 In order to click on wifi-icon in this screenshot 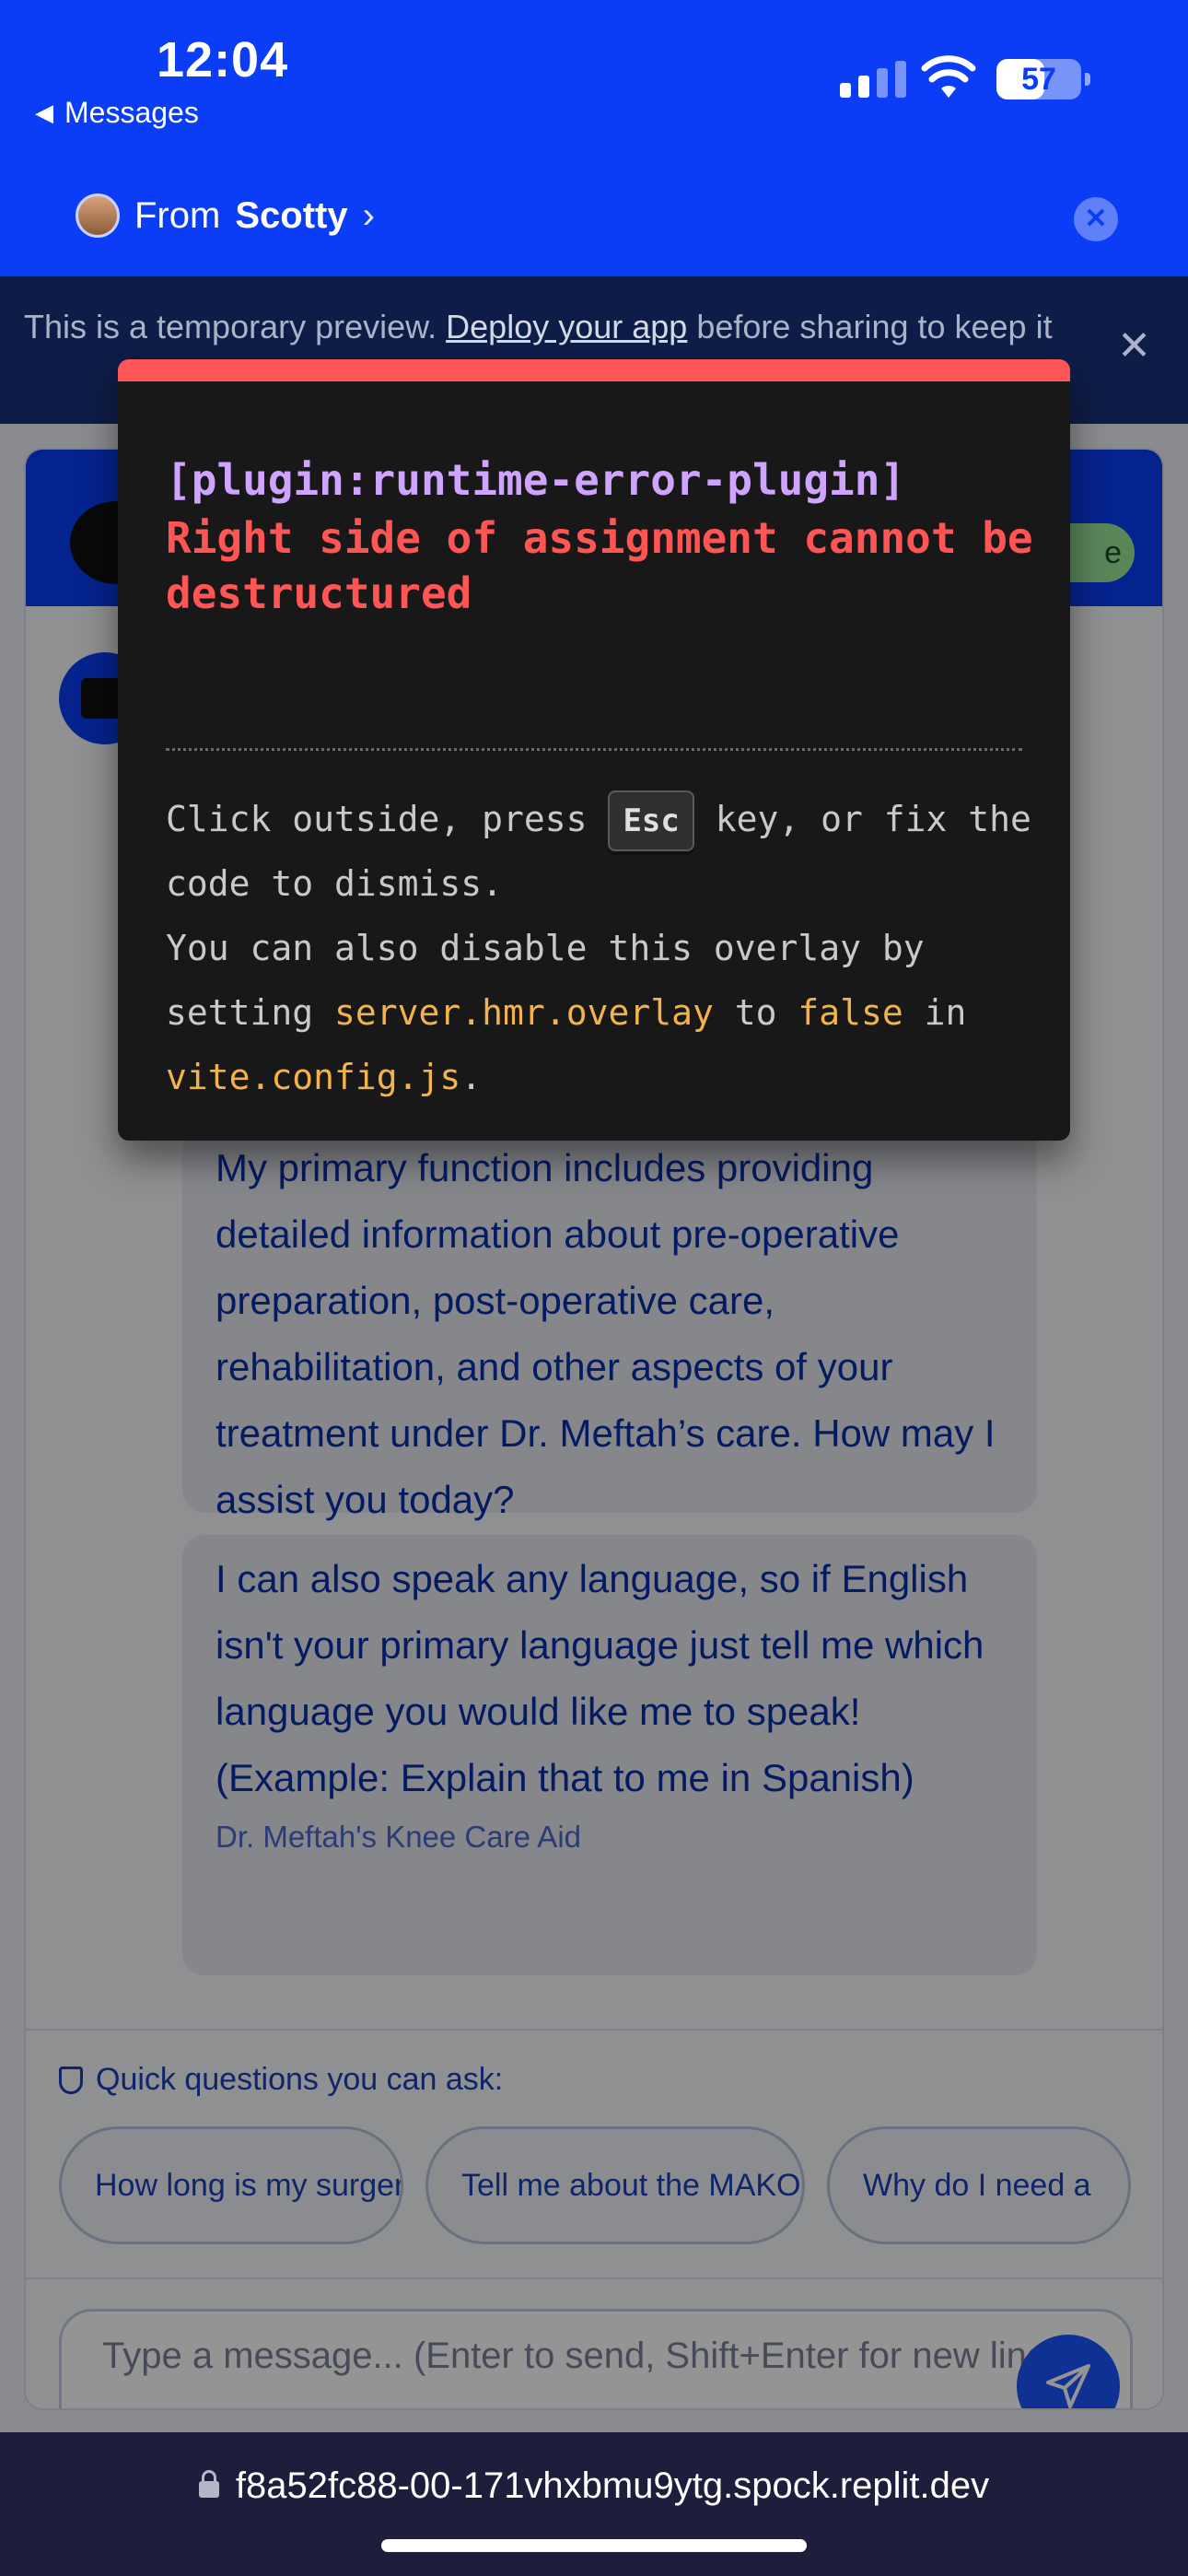, I will do `click(948, 76)`.